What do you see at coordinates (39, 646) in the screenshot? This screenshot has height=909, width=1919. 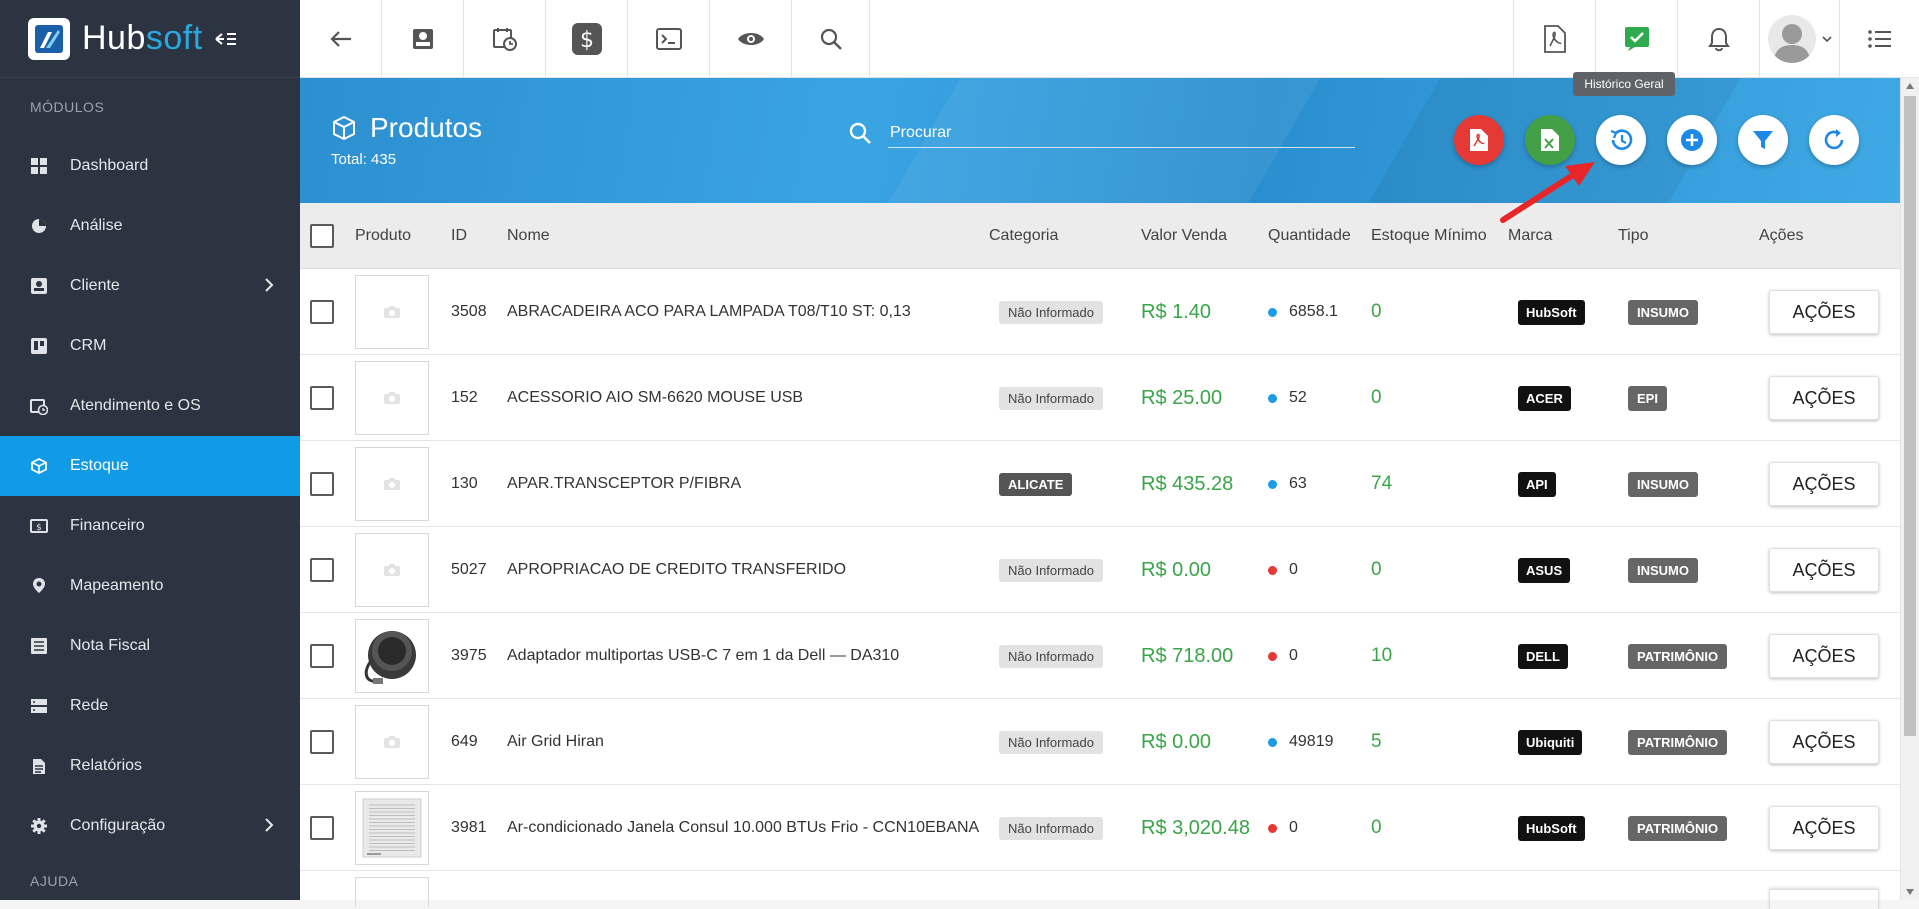 I see `document-list-icon` at bounding box center [39, 646].